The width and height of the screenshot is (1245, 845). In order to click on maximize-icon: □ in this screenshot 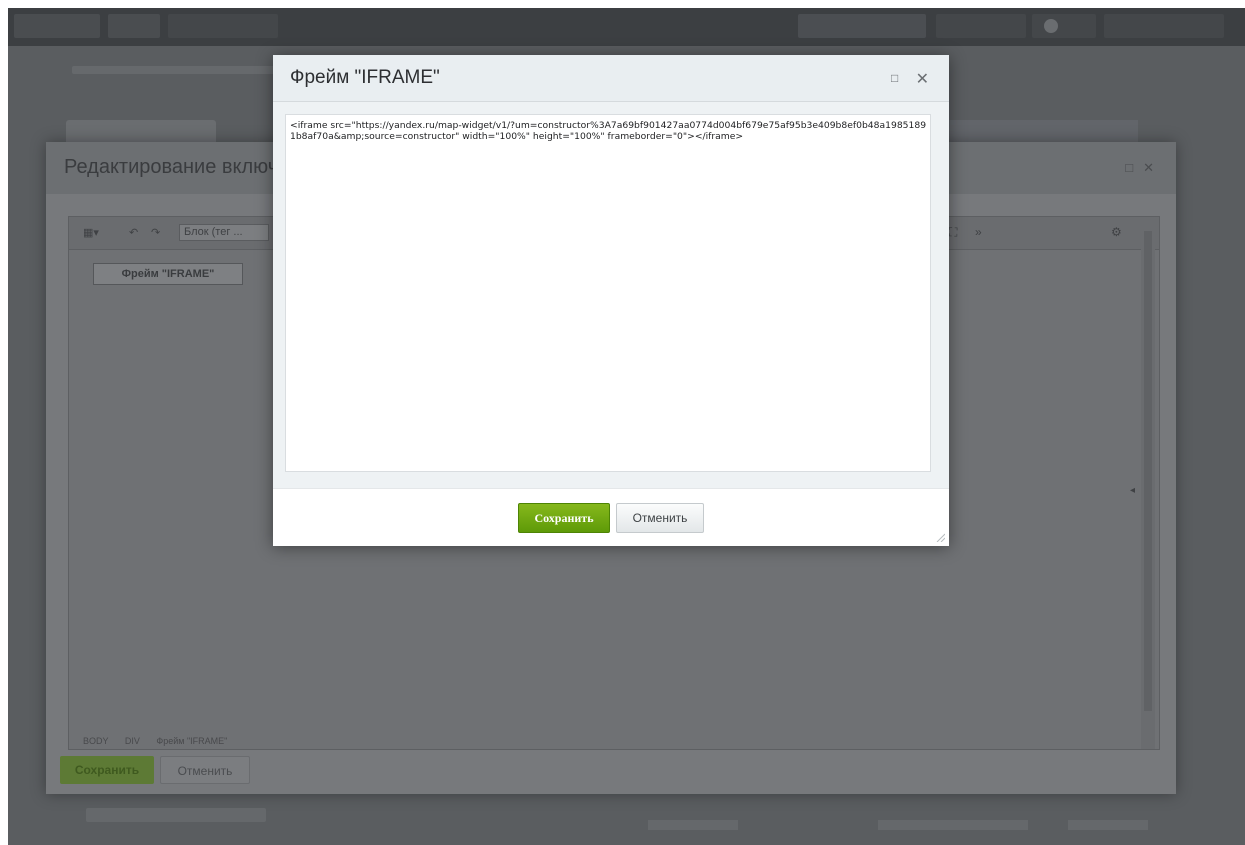, I will do `click(897, 78)`.